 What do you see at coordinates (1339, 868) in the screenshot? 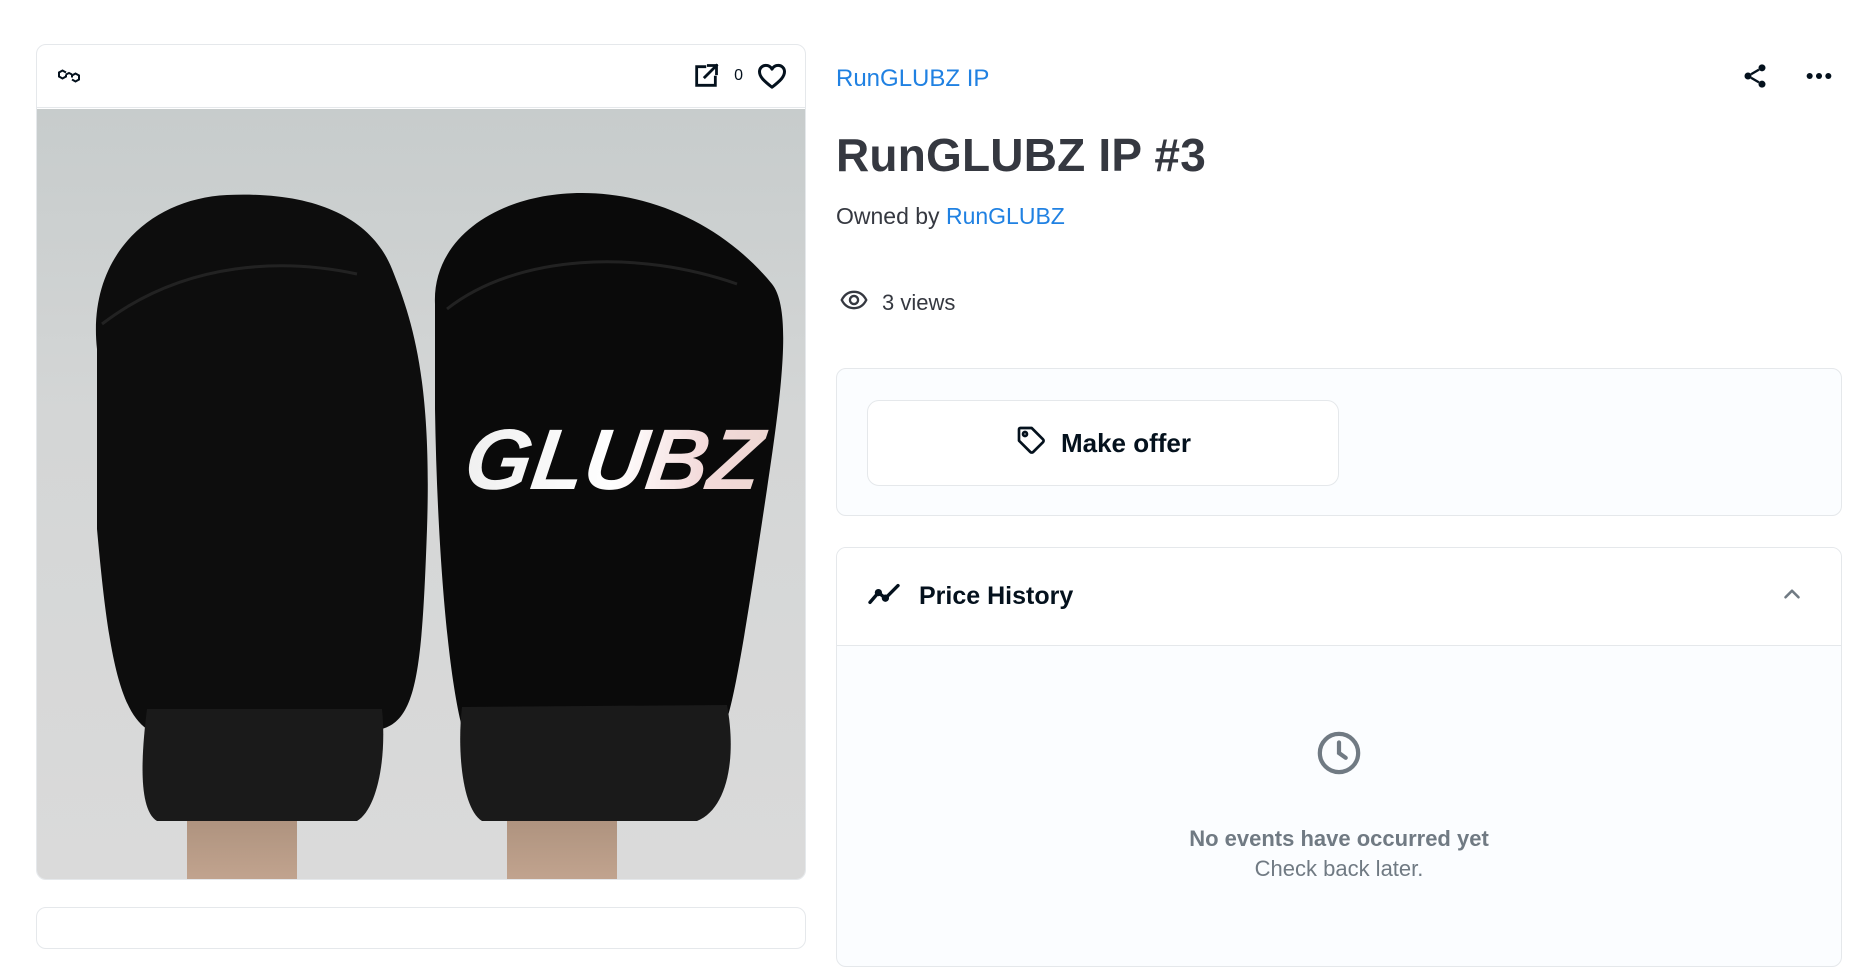
I see `empty-state-subtitle: Check back later.` at bounding box center [1339, 868].